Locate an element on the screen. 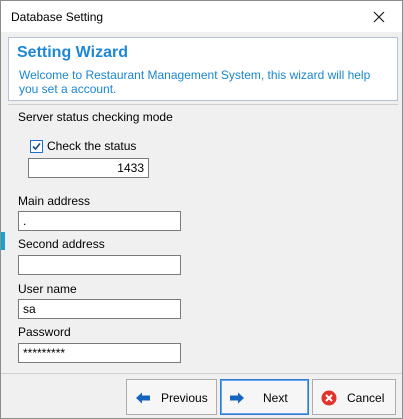  user-name-input: sa is located at coordinates (99, 309).